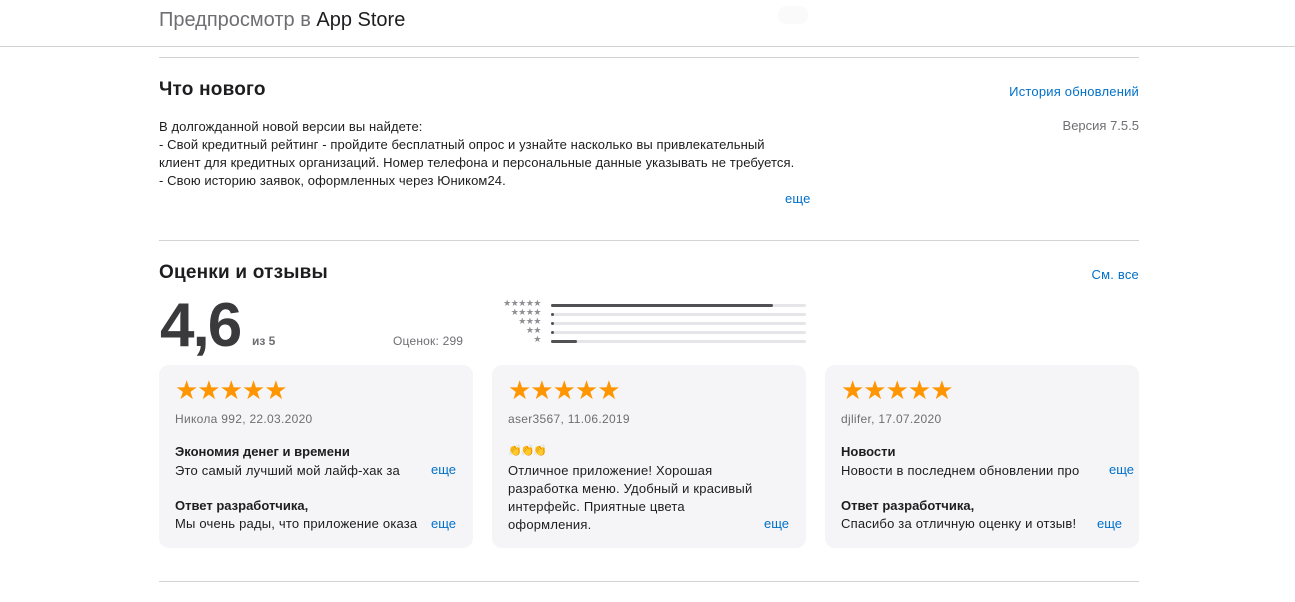 The width and height of the screenshot is (1295, 602). What do you see at coordinates (296, 523) in the screenshot?
I see `developer-response-body: Мы очень рады, что приложение оказа` at bounding box center [296, 523].